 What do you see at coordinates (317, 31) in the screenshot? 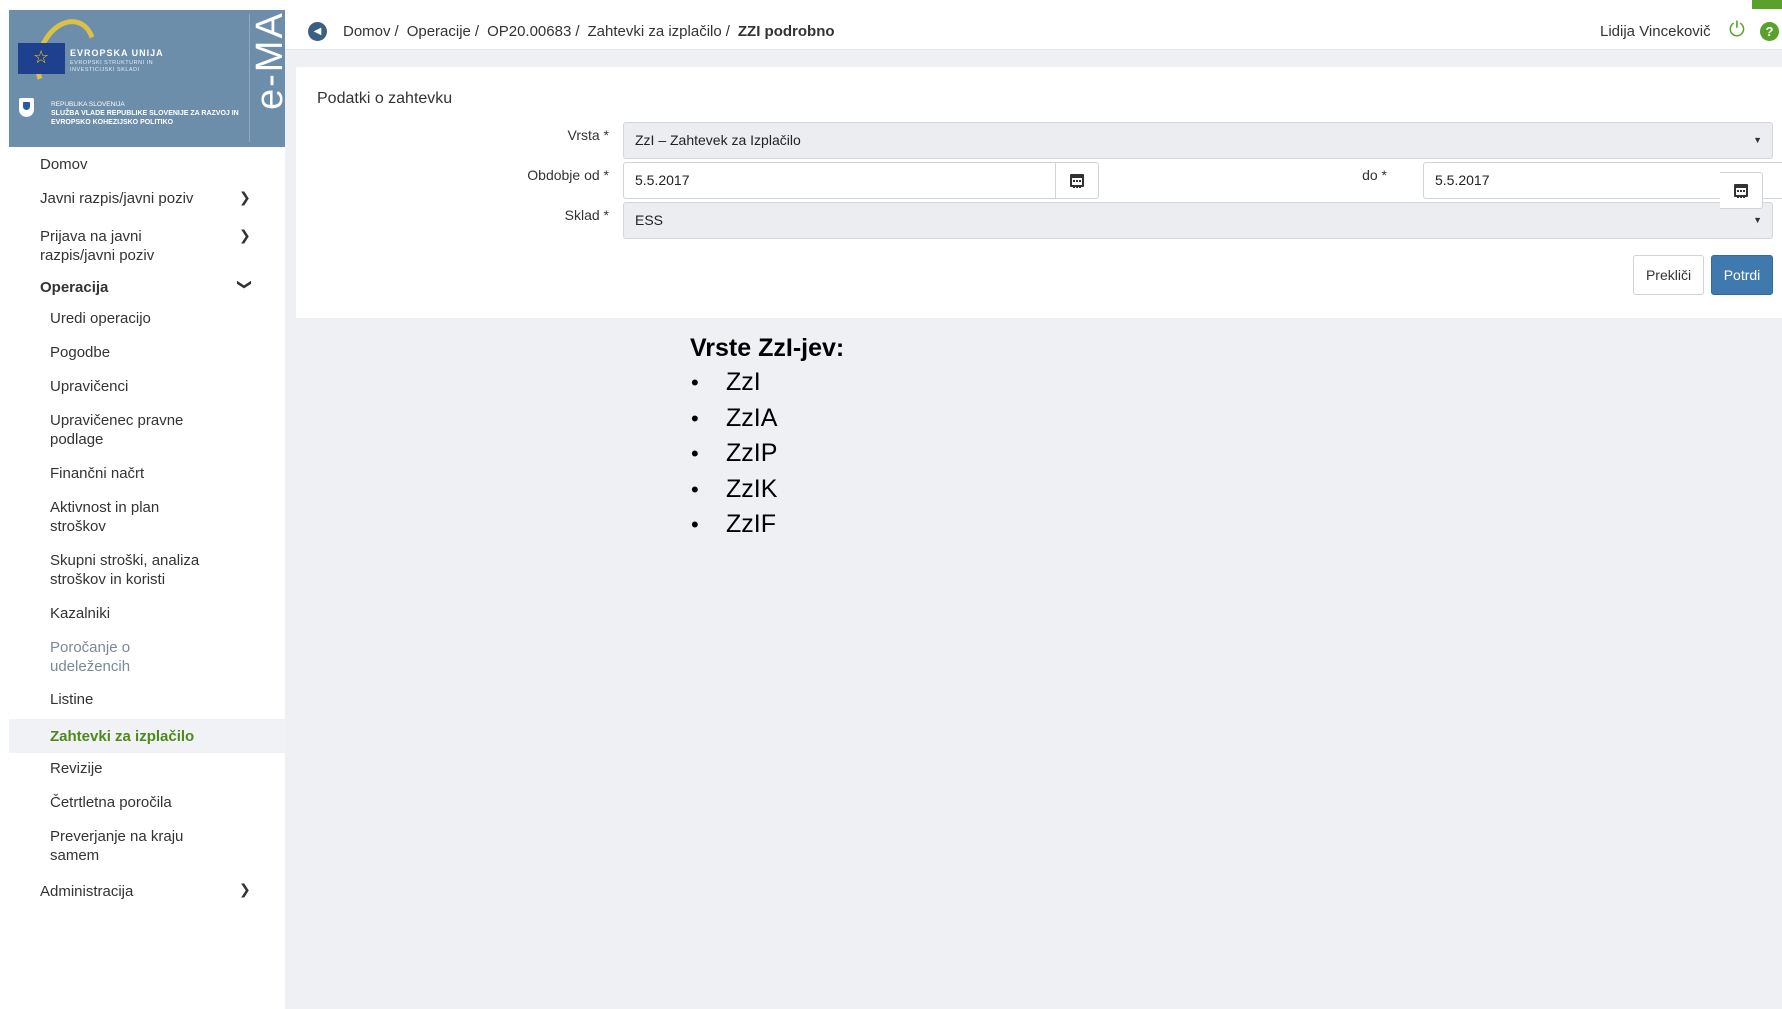
I see `back-arrow-icon: ◀` at bounding box center [317, 31].